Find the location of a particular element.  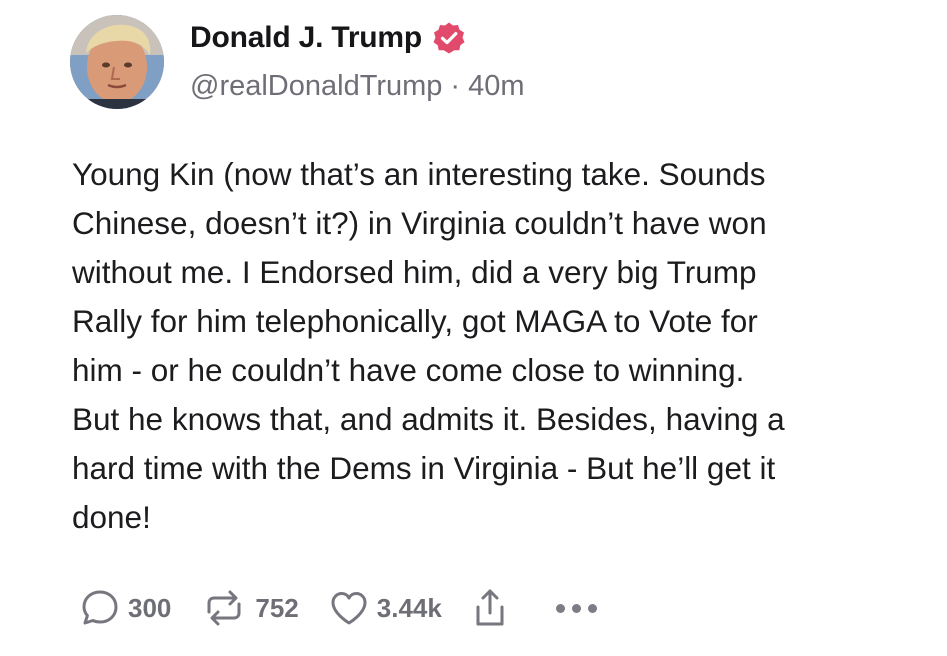

more-options-button is located at coordinates (576, 608).